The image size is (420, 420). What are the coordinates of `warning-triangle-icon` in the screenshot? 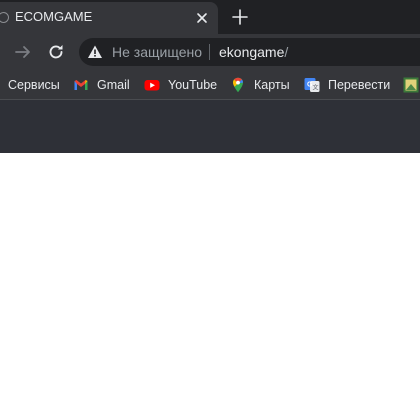 It's located at (95, 52).